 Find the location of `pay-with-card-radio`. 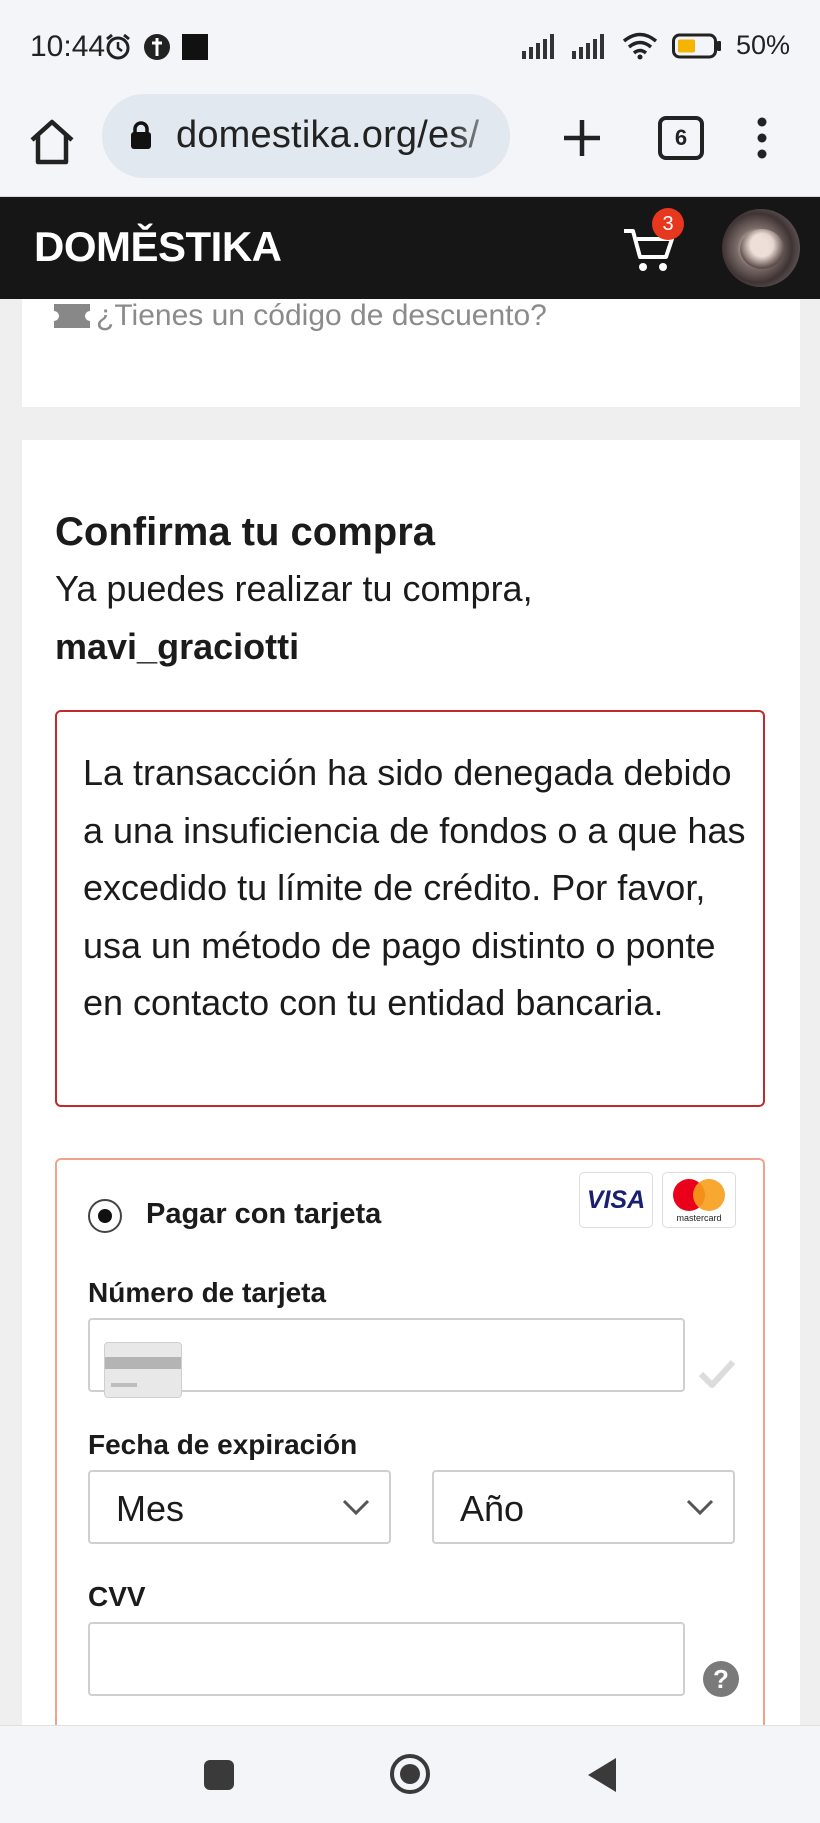

pay-with-card-radio is located at coordinates (105, 1216).